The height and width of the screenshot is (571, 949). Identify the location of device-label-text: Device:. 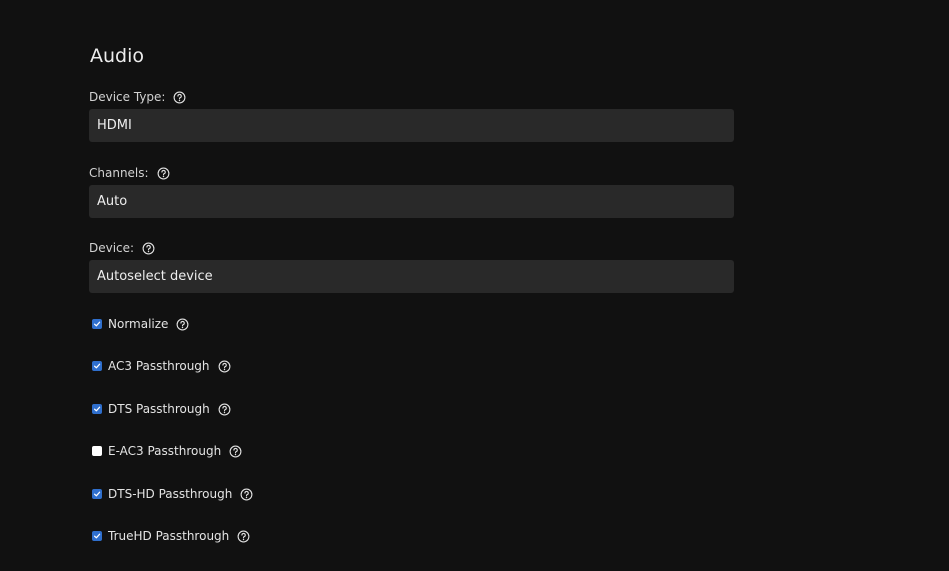
(112, 248).